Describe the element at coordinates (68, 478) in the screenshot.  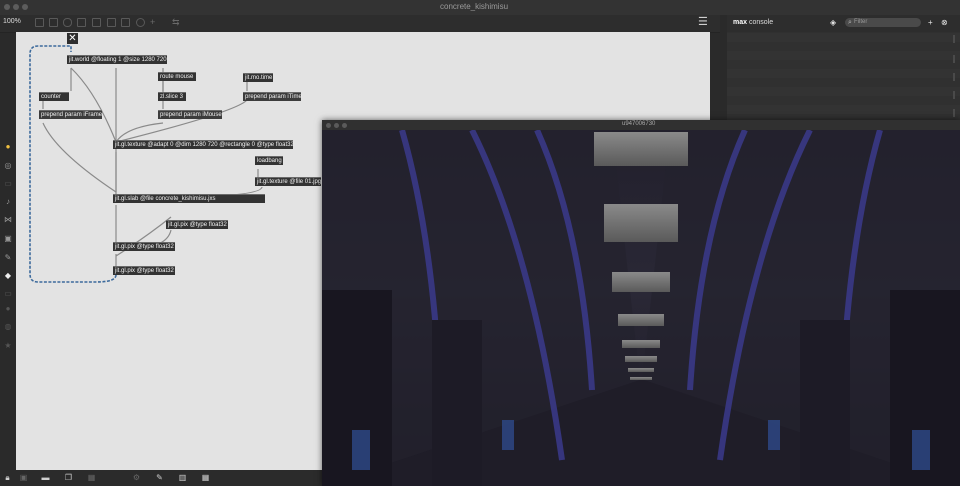
I see `windows-icon: ❐` at that location.